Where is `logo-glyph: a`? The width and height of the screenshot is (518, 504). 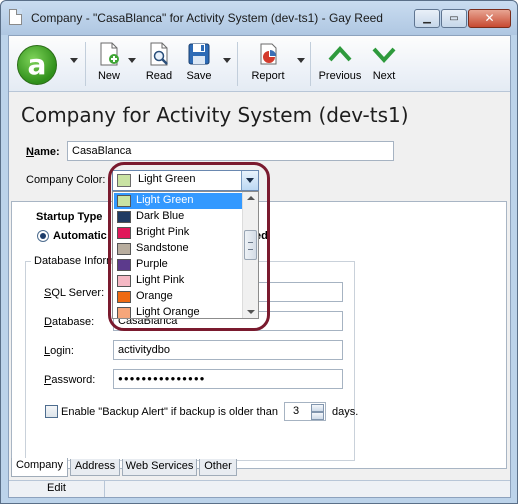
logo-glyph: a is located at coordinates (37, 64).